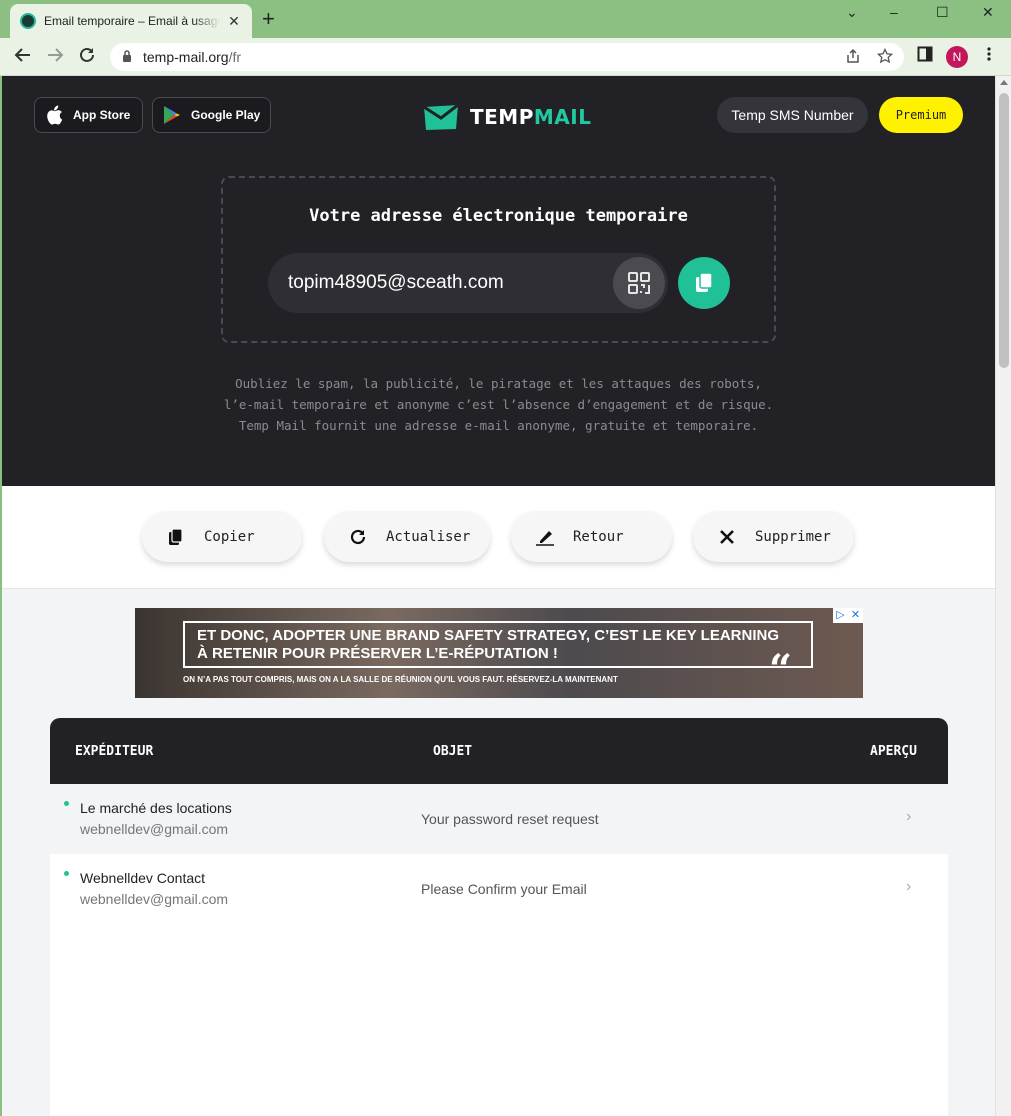  Describe the element at coordinates (921, 115) in the screenshot. I see `premium-button: Premium` at that location.